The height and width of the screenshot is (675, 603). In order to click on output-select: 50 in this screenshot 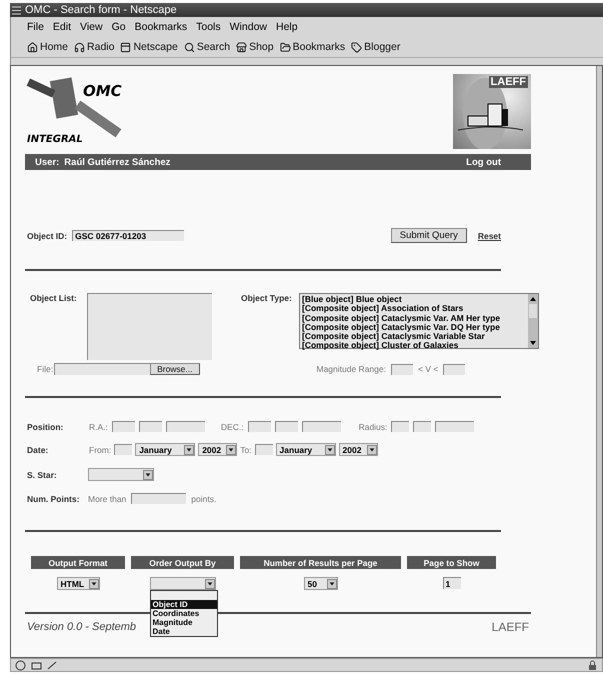, I will do `click(321, 583)`.